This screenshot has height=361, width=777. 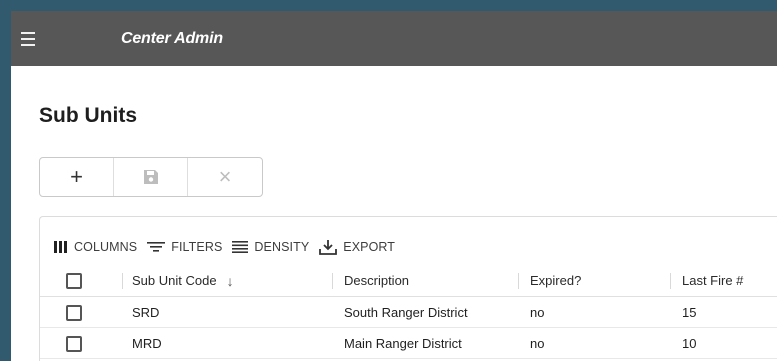 What do you see at coordinates (28, 38) in the screenshot?
I see `menu-icon` at bounding box center [28, 38].